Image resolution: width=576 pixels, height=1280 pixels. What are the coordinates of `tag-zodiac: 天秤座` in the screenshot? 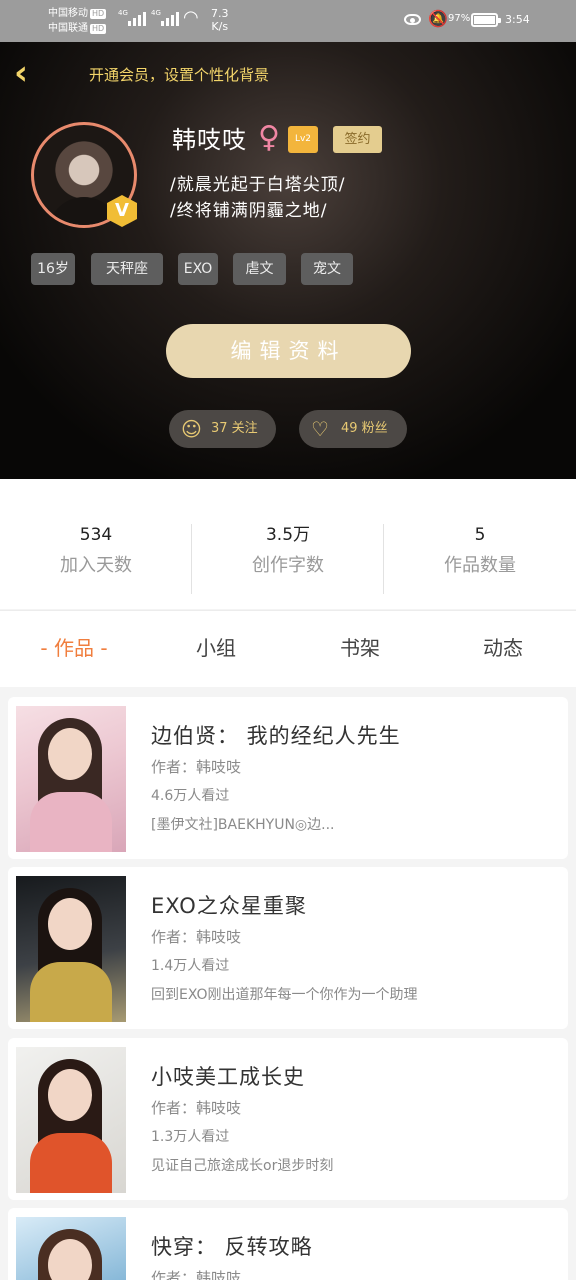 It's located at (127, 269).